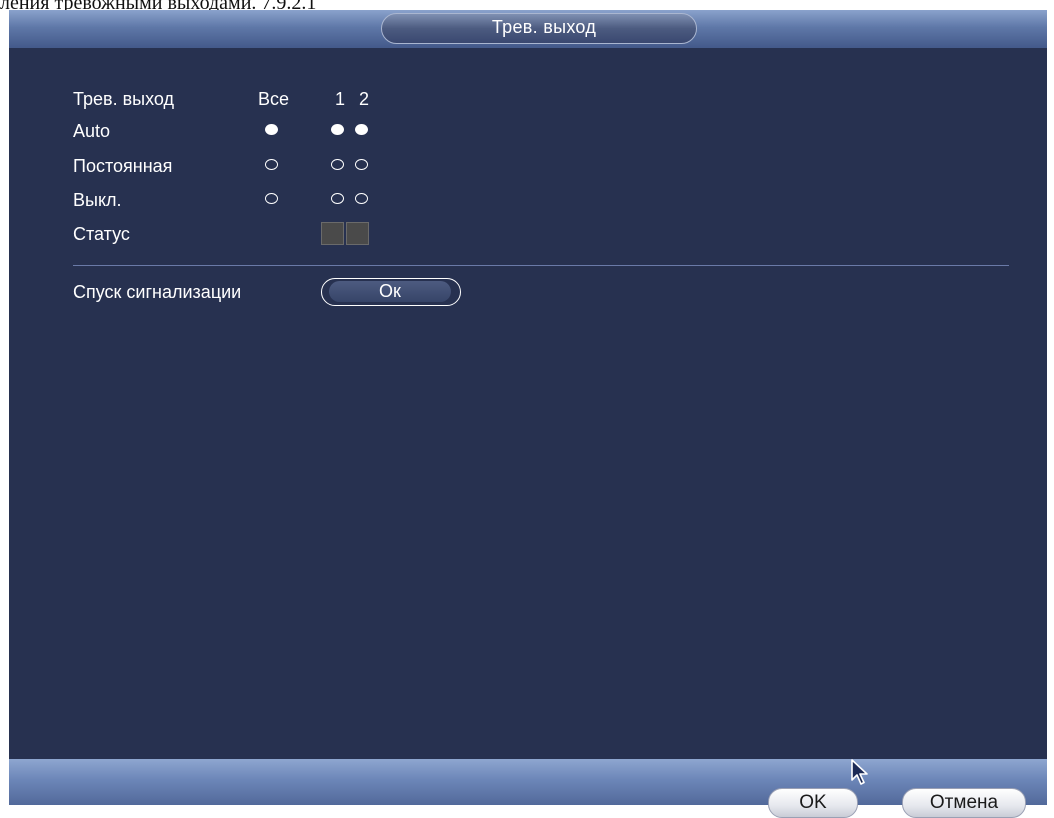 The height and width of the screenshot is (818, 1054). I want to click on row-label-auto: Auto, so click(92, 131).